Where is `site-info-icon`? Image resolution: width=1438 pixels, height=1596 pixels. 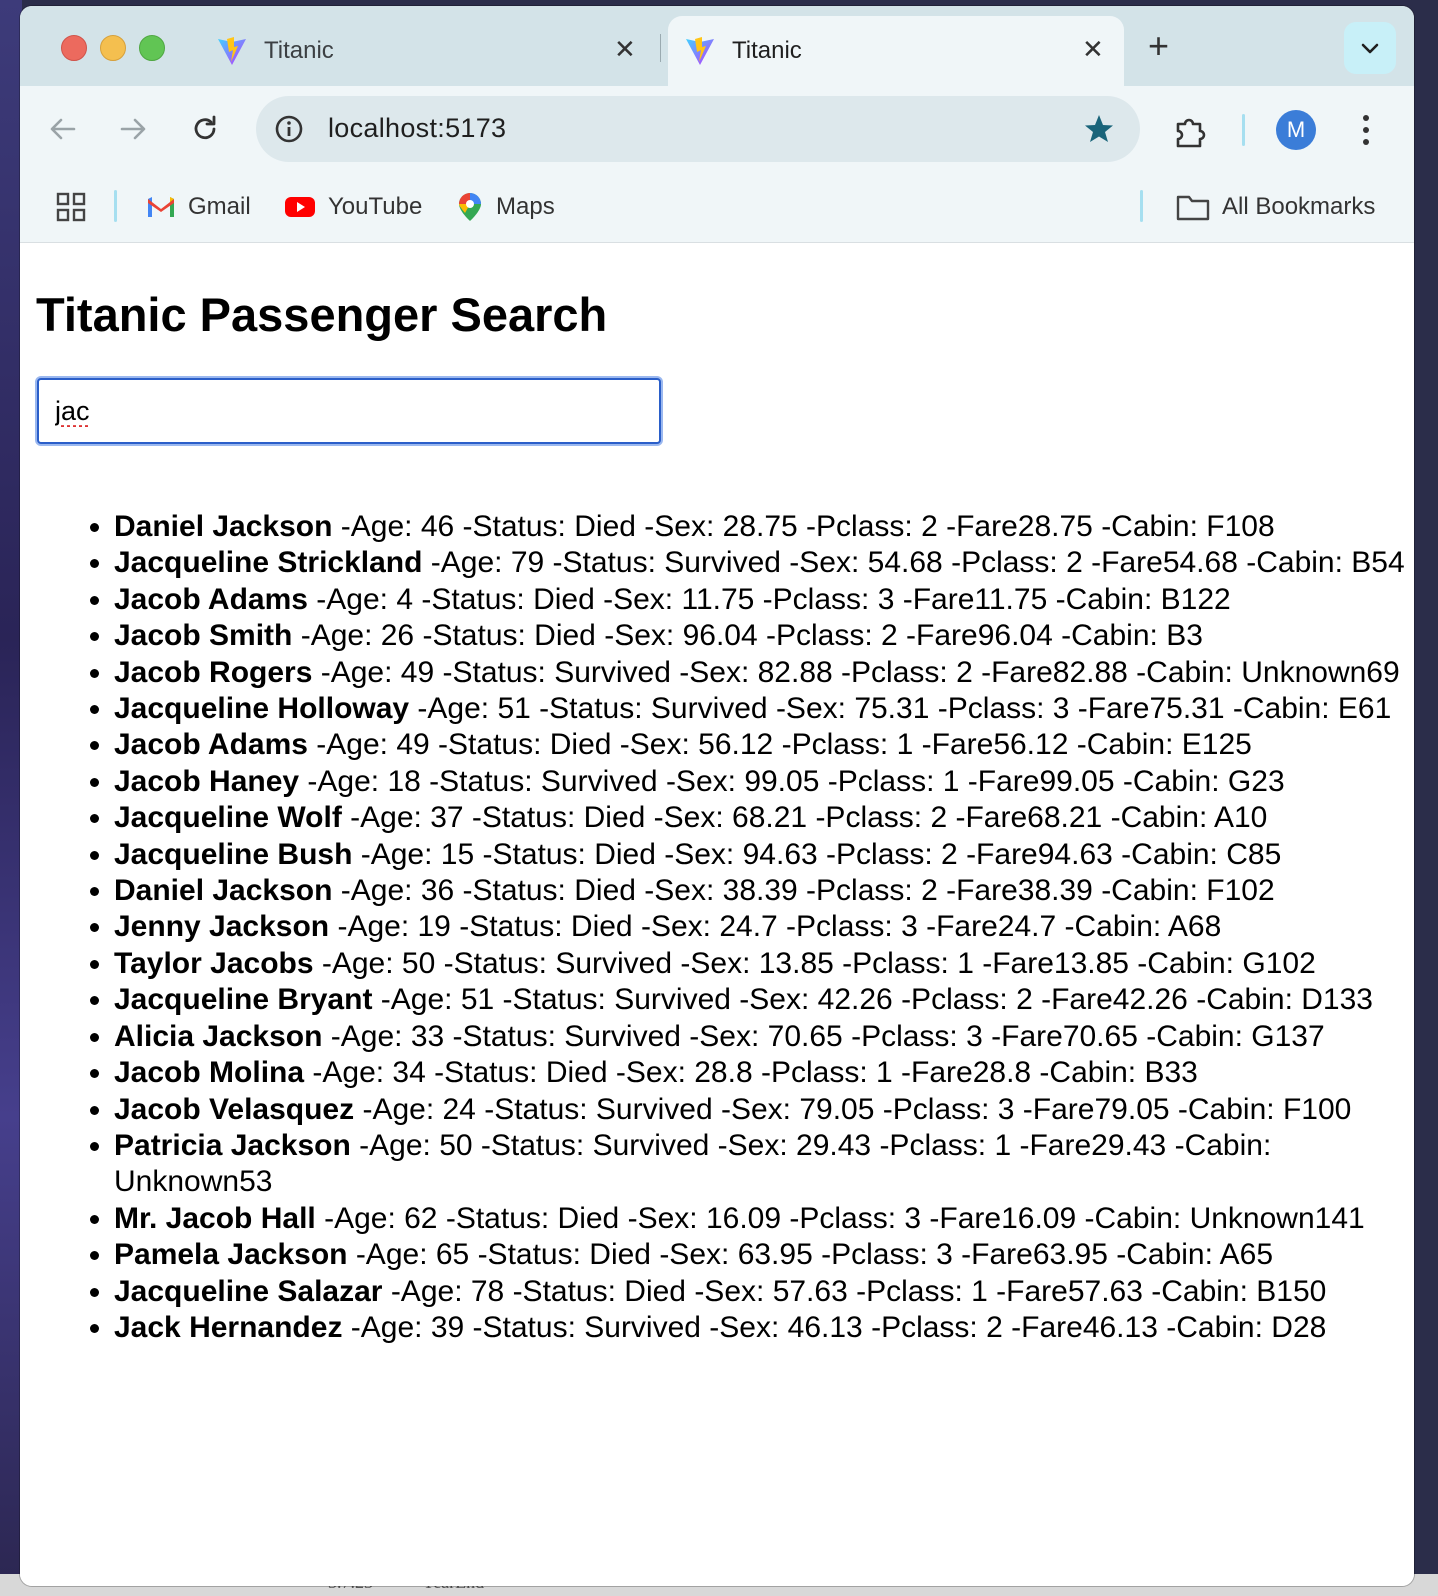
site-info-icon is located at coordinates (289, 129).